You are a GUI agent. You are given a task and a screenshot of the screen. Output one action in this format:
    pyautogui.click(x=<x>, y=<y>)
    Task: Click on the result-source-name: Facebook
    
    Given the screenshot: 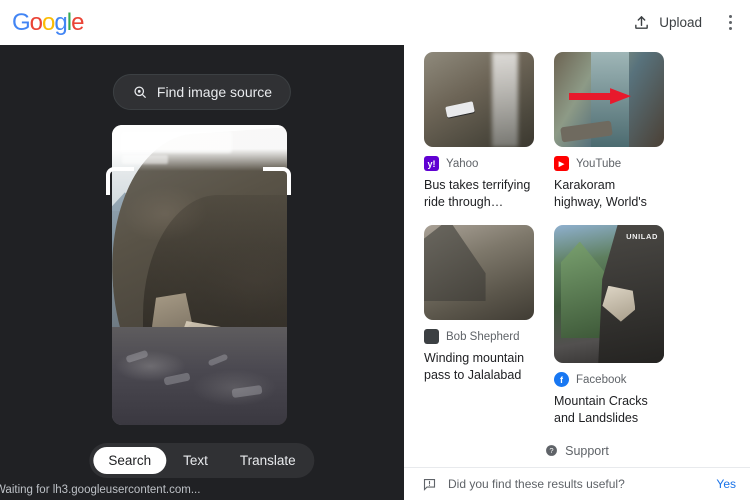 What is the action you would take?
    pyautogui.click(x=601, y=379)
    